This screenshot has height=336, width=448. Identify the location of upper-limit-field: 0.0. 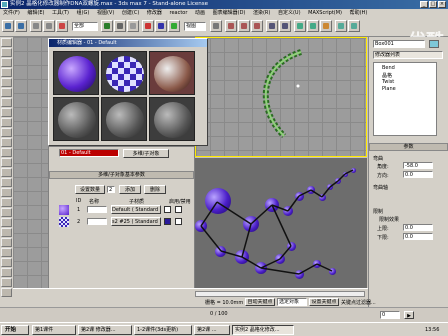
(418, 227).